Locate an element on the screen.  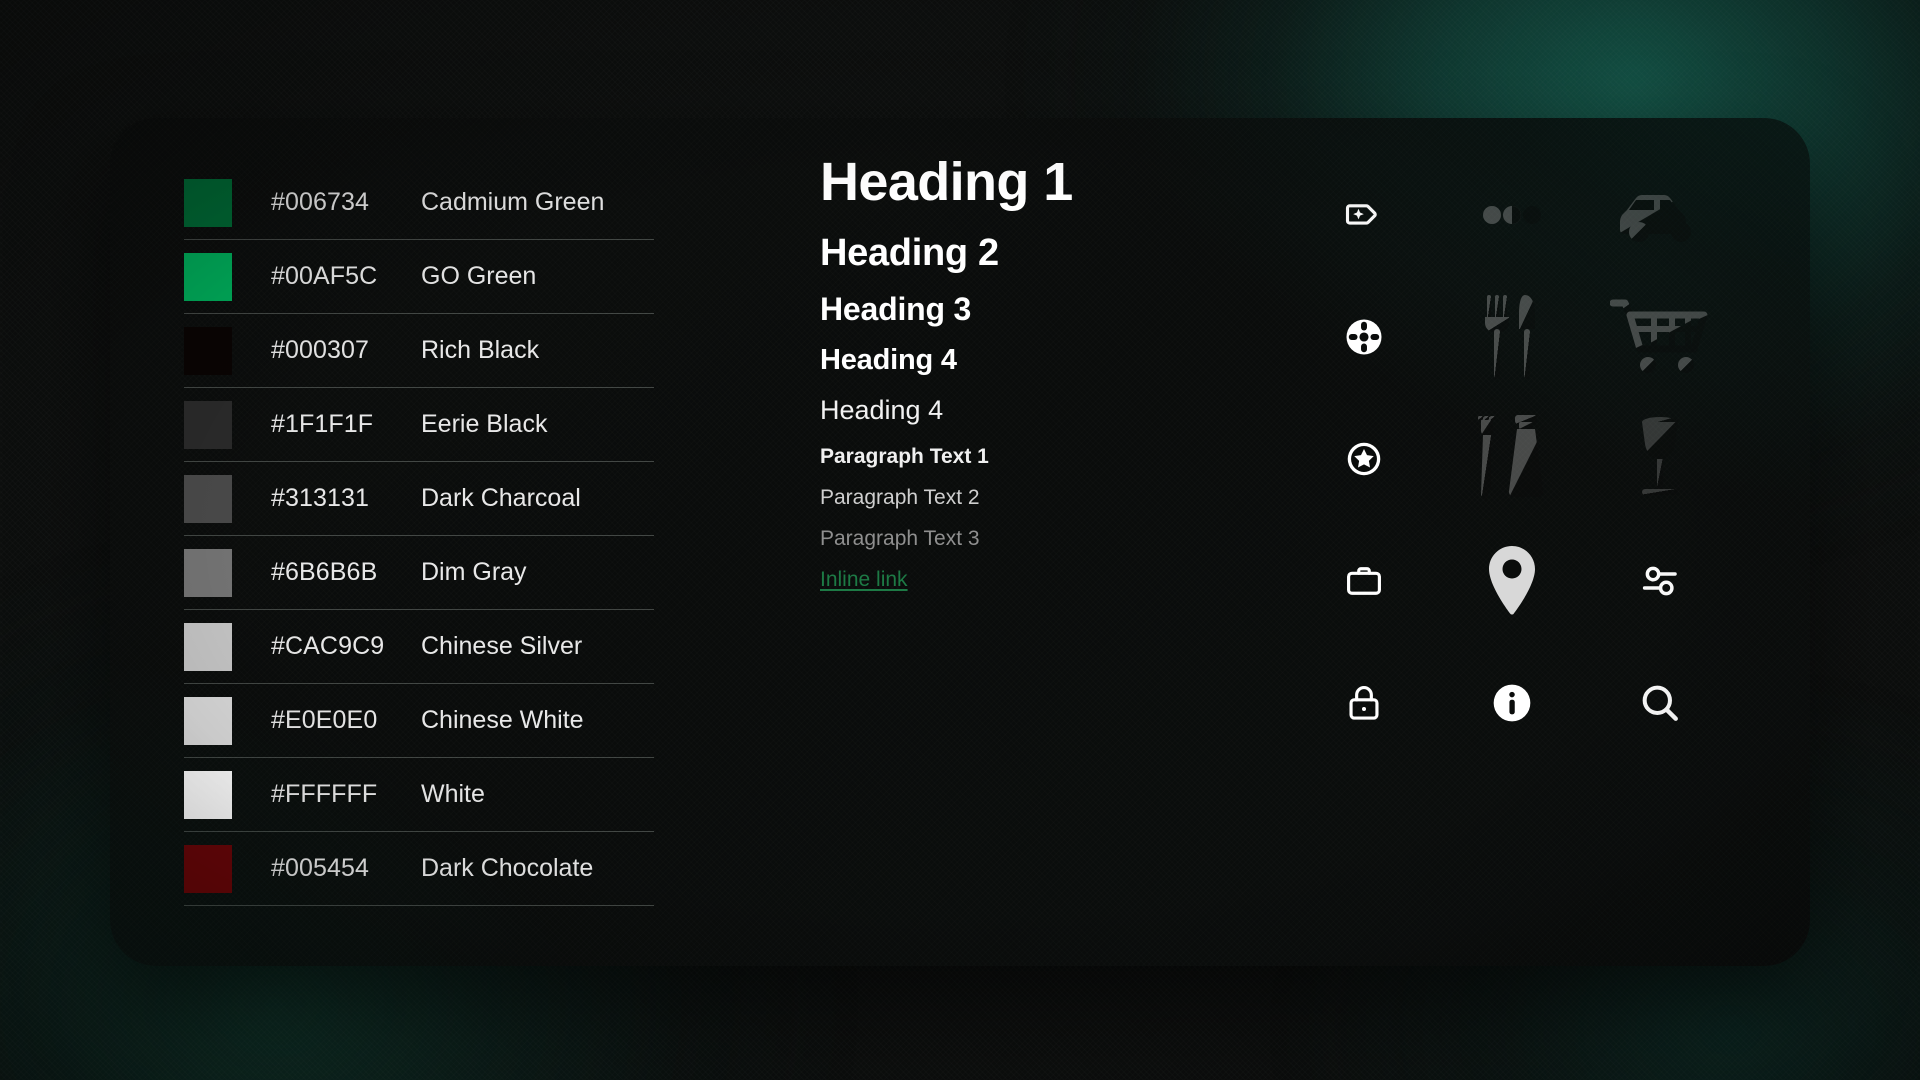
color-hex: #006734 is located at coordinates (320, 202).